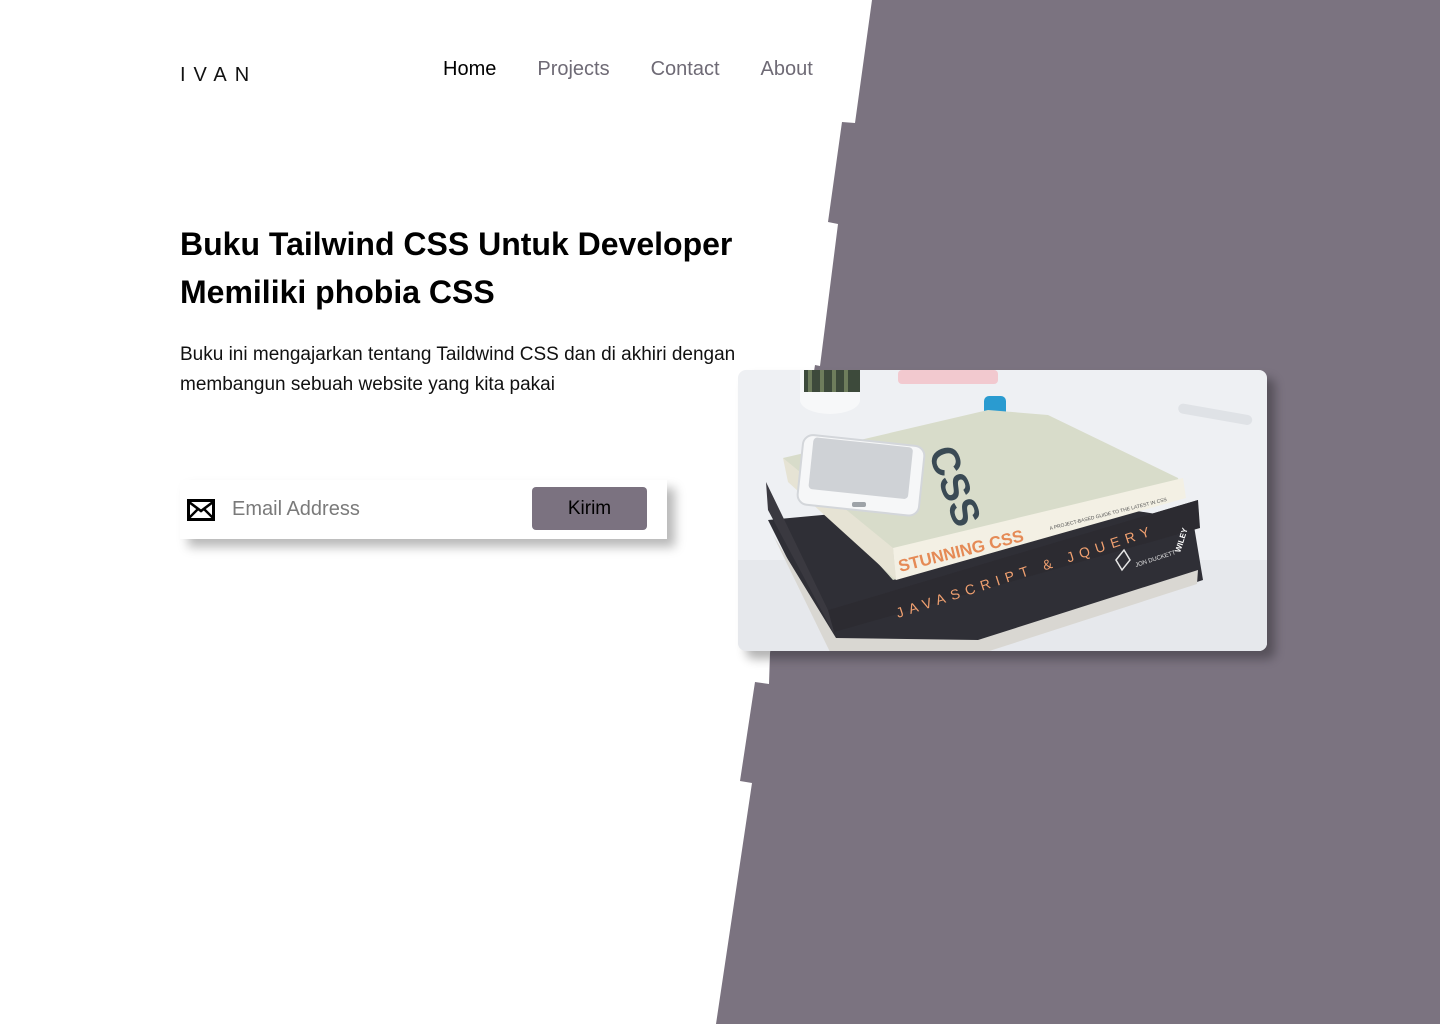  Describe the element at coordinates (589, 508) in the screenshot. I see `submit-button: Kirim` at that location.